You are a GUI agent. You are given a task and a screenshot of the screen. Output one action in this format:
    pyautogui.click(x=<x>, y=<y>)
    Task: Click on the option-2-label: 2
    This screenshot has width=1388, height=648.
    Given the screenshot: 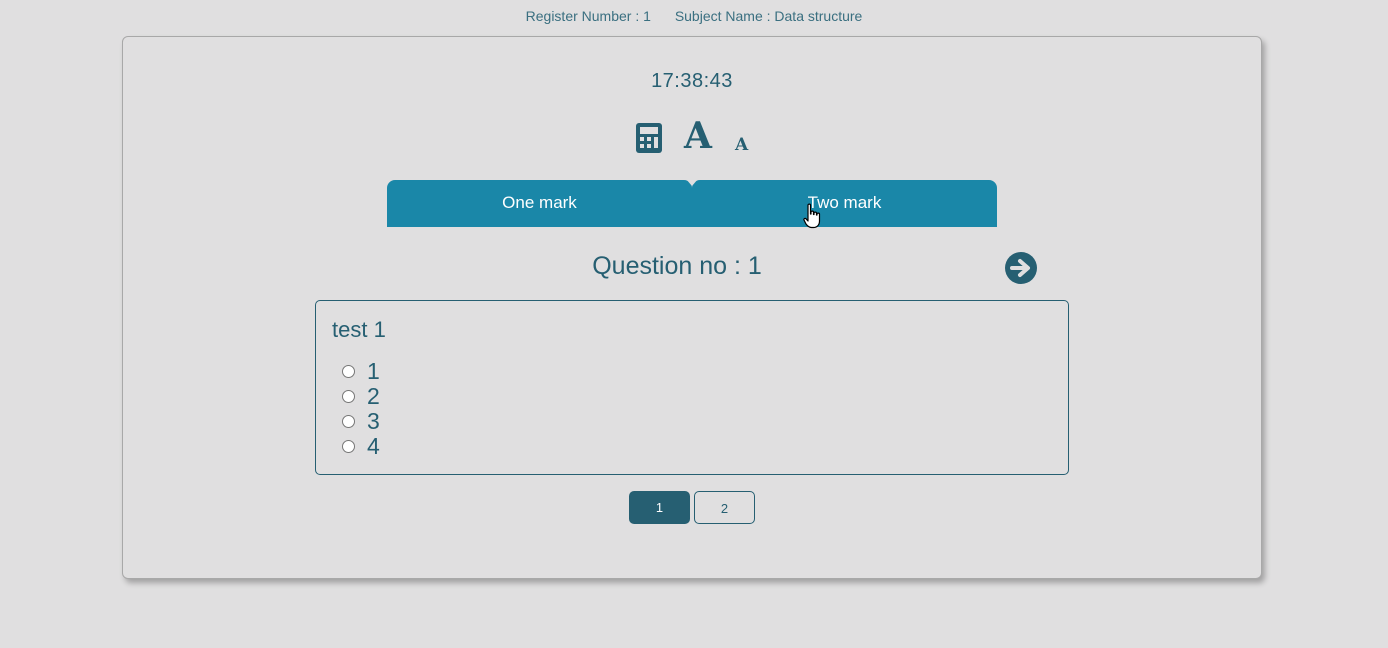 What is the action you would take?
    pyautogui.click(x=373, y=396)
    